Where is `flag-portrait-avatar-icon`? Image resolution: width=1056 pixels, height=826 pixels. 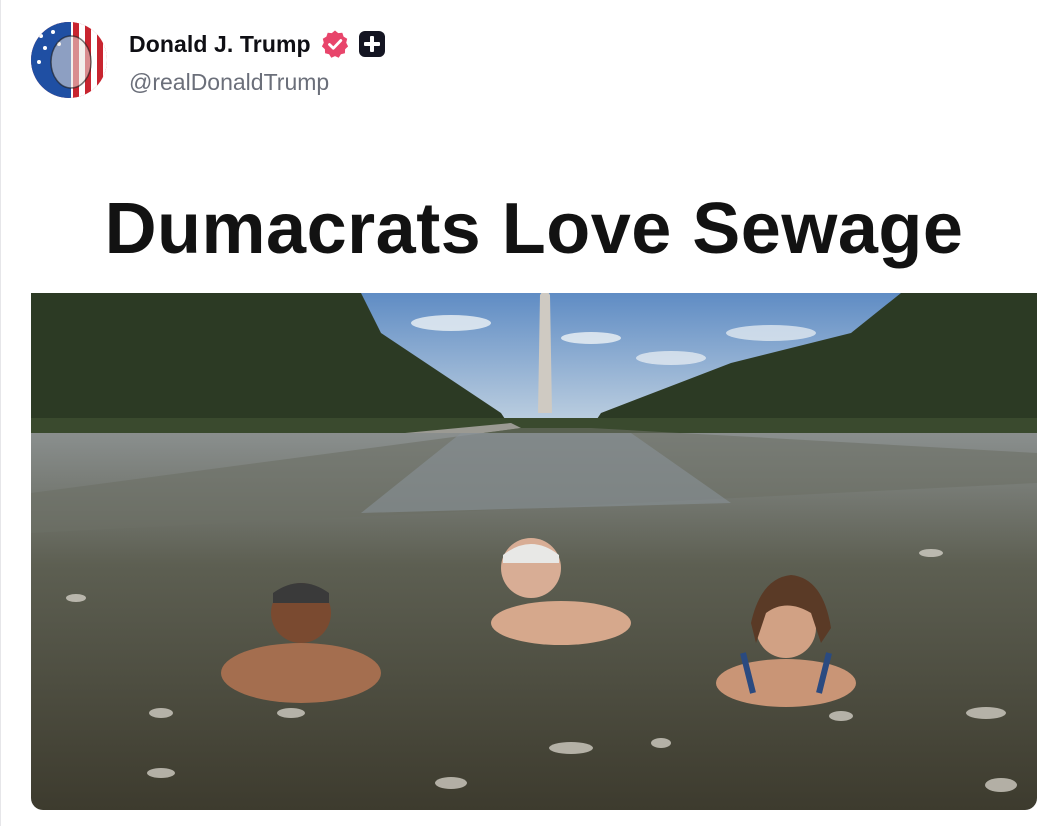 flag-portrait-avatar-icon is located at coordinates (69, 60).